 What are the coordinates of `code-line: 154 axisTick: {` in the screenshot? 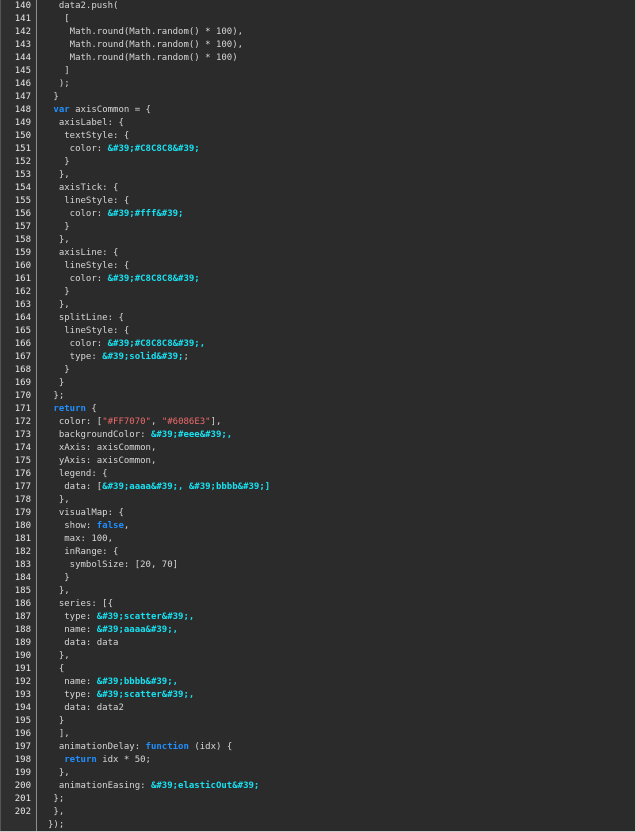 It's located at (317, 188).